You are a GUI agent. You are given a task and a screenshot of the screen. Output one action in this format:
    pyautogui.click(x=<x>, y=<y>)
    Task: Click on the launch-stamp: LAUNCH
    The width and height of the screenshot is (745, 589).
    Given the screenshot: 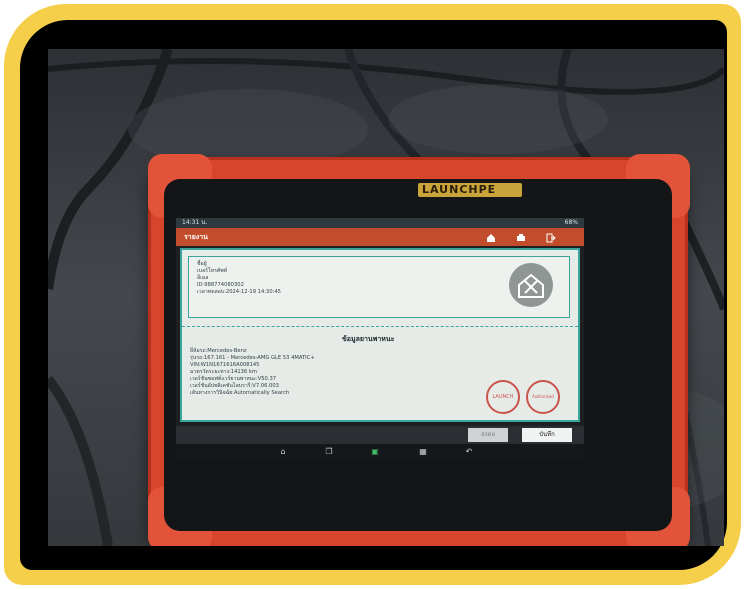 What is the action you would take?
    pyautogui.click(x=503, y=397)
    